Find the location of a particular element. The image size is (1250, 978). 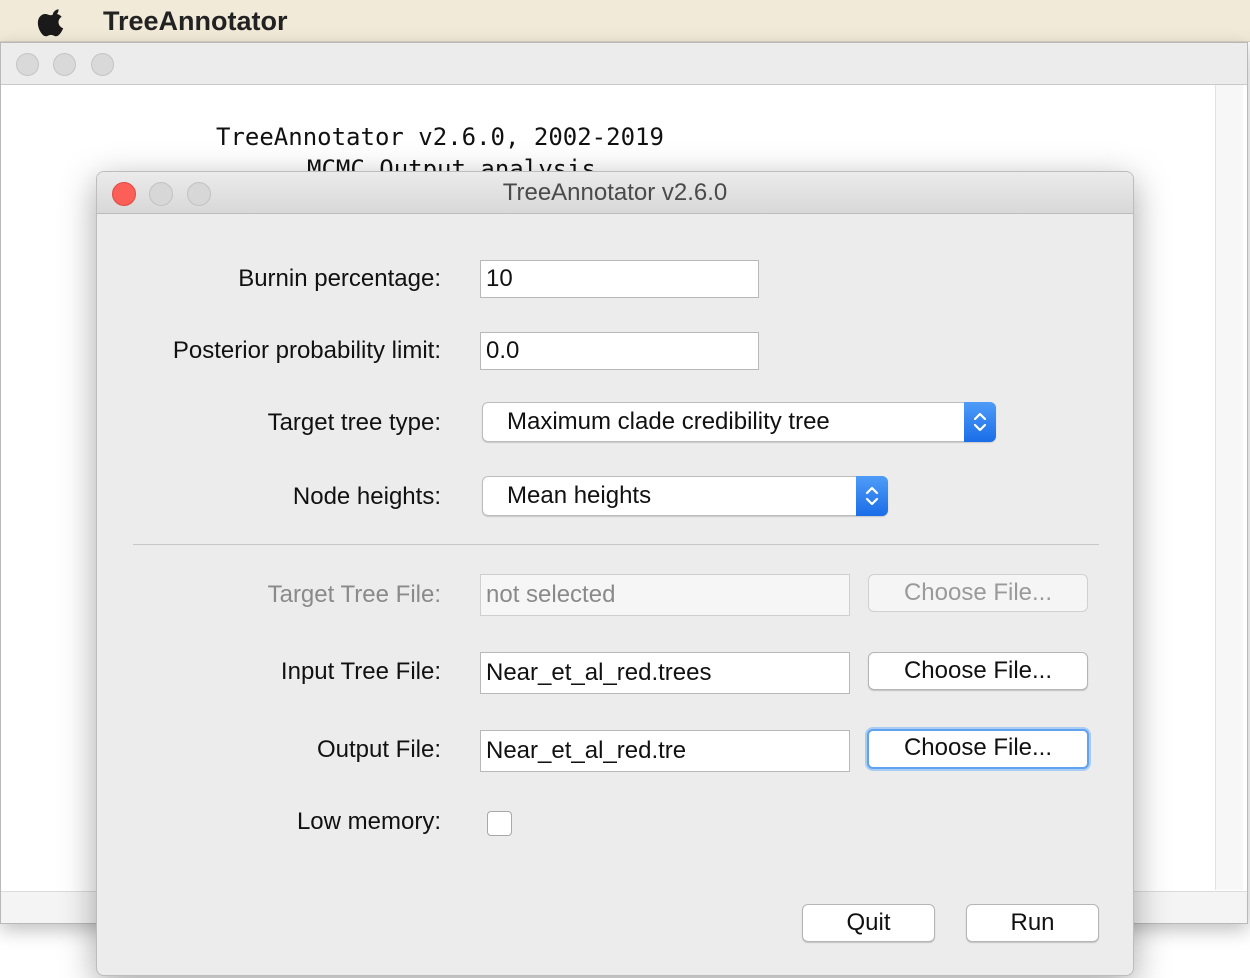

posterior-limit-input: 0.0 is located at coordinates (619, 351).